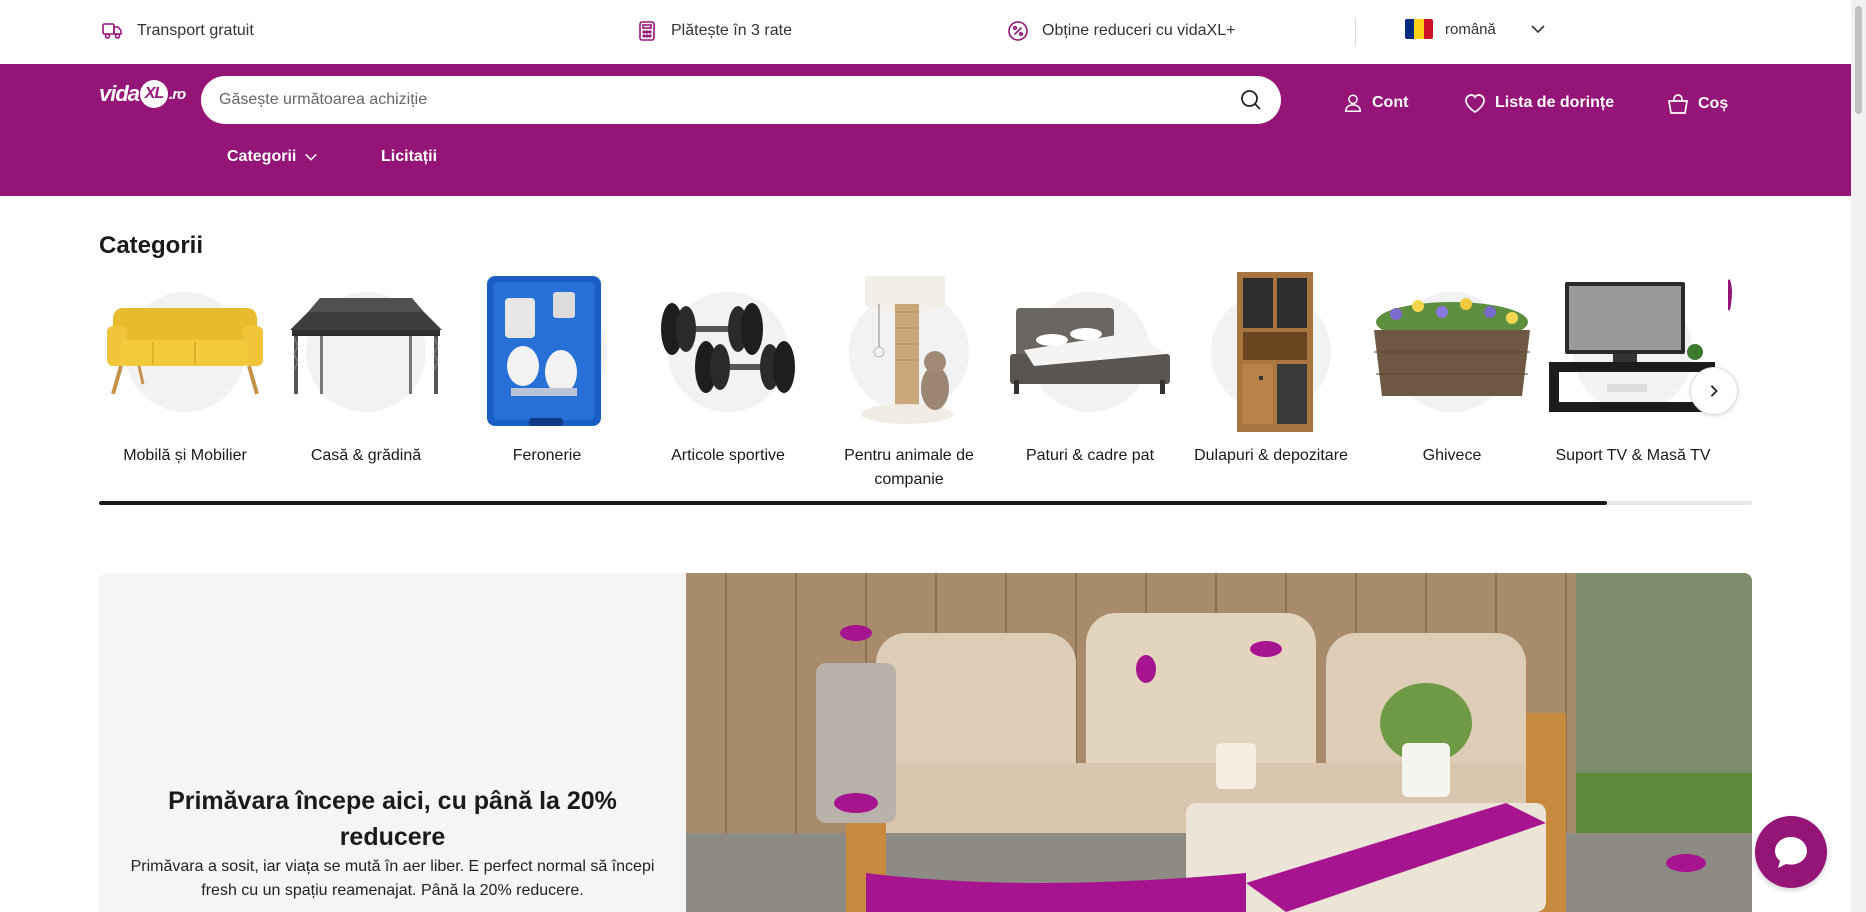 The image size is (1866, 912). What do you see at coordinates (728, 100) in the screenshot?
I see `search-input` at bounding box center [728, 100].